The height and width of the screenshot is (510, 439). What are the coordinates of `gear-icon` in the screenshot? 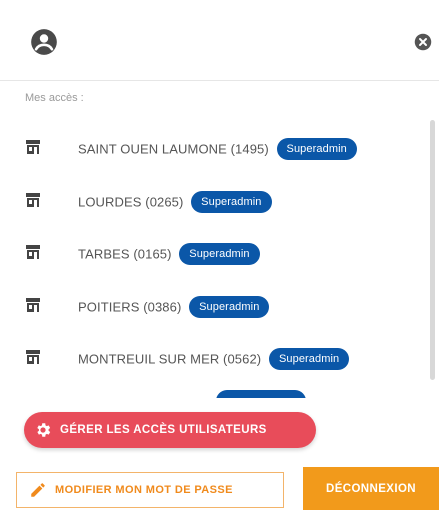 It's located at (44, 430).